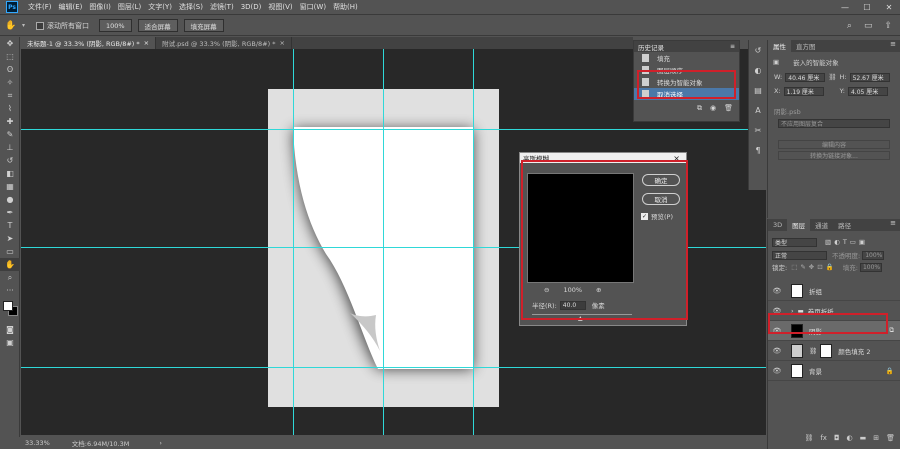  I want to click on edit-contents-button: 编辑内容, so click(834, 144).